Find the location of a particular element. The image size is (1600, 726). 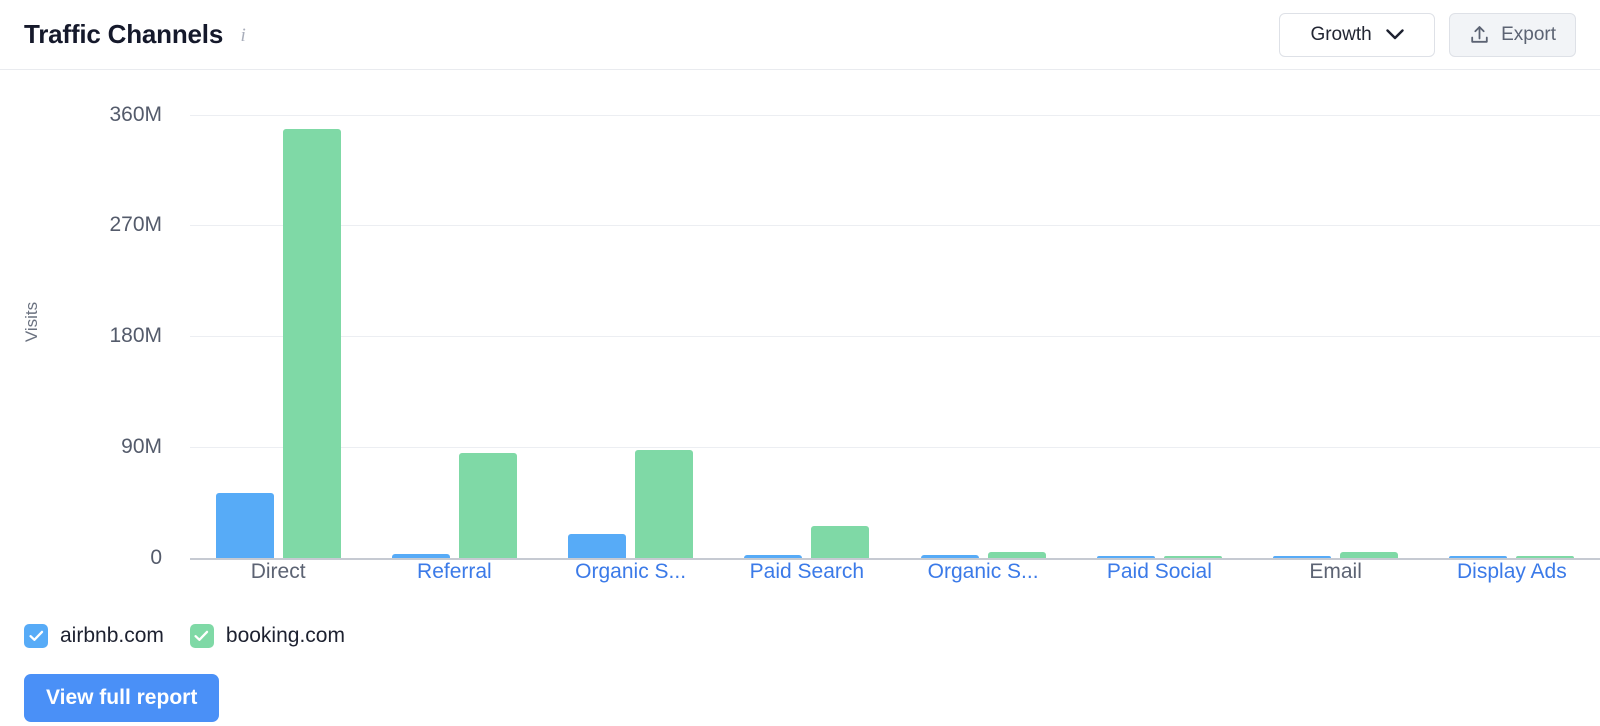

y-axis-tick-label: 270M is located at coordinates (135, 225).